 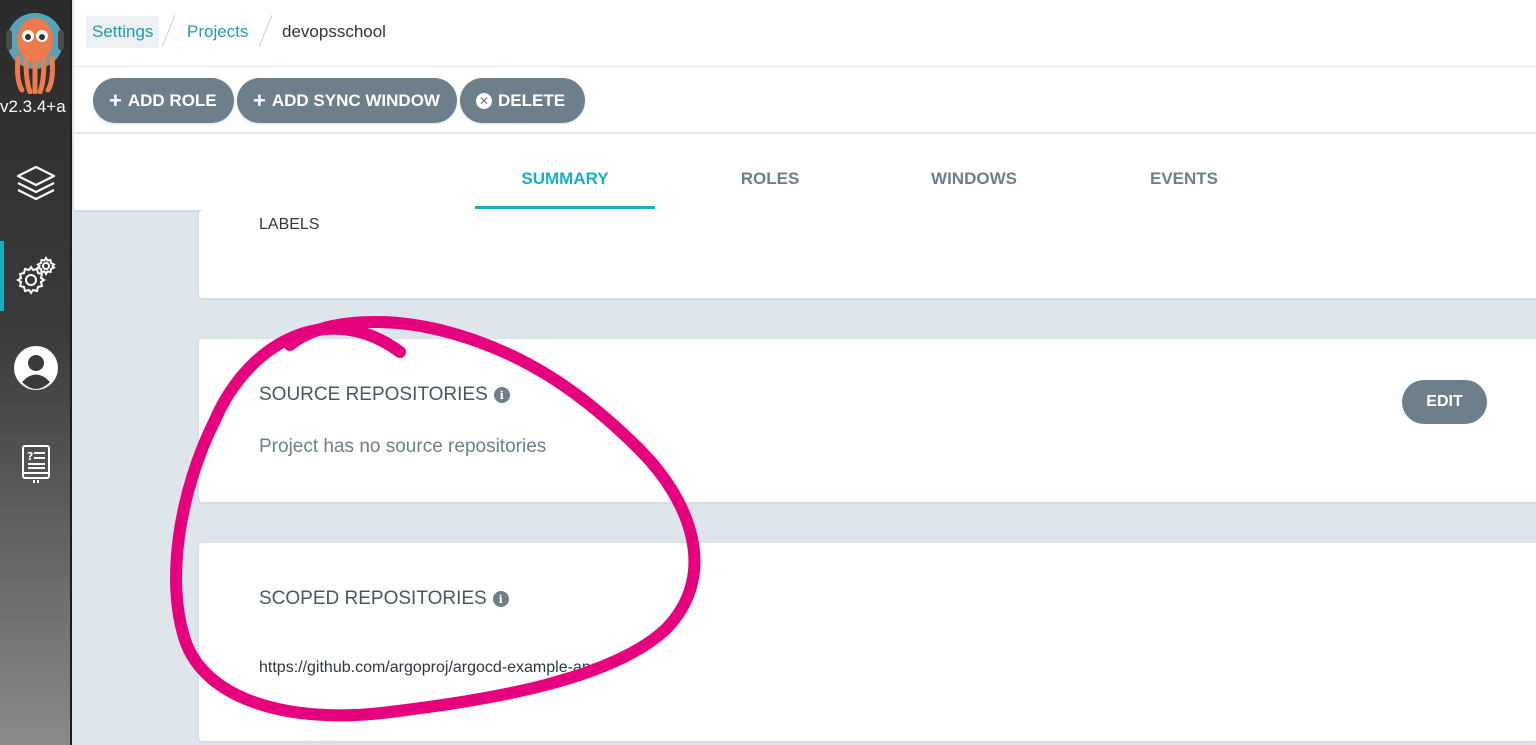 What do you see at coordinates (770, 172) in the screenshot?
I see `tab-roles: ROLES` at bounding box center [770, 172].